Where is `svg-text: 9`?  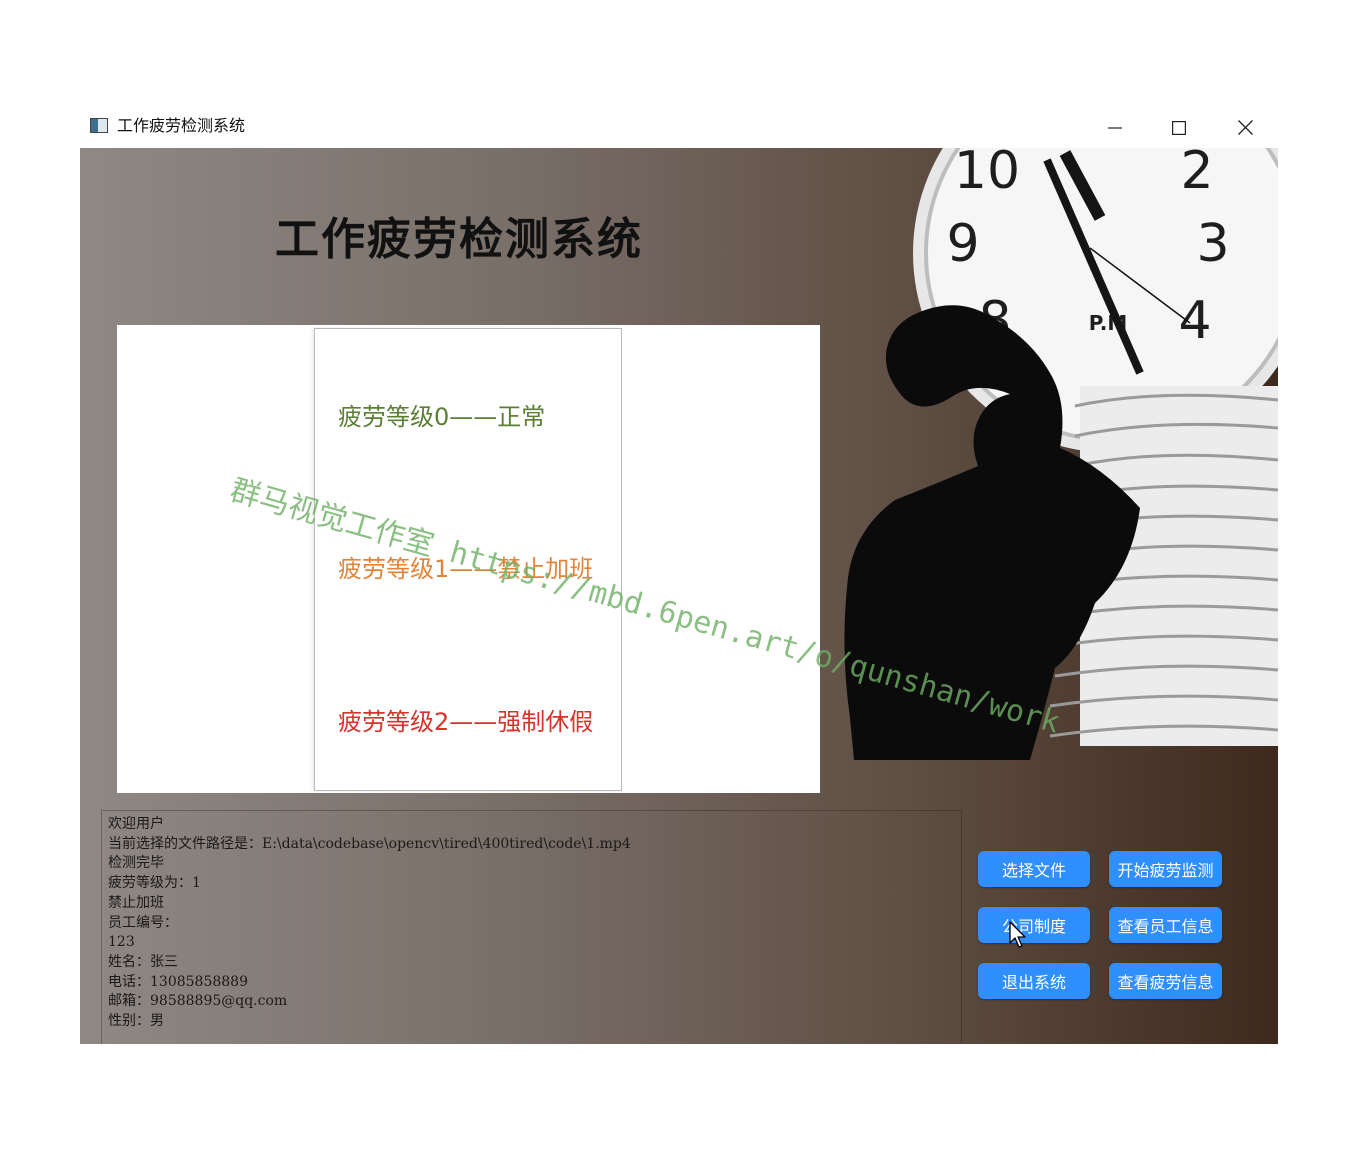
svg-text: 9 is located at coordinates (962, 244).